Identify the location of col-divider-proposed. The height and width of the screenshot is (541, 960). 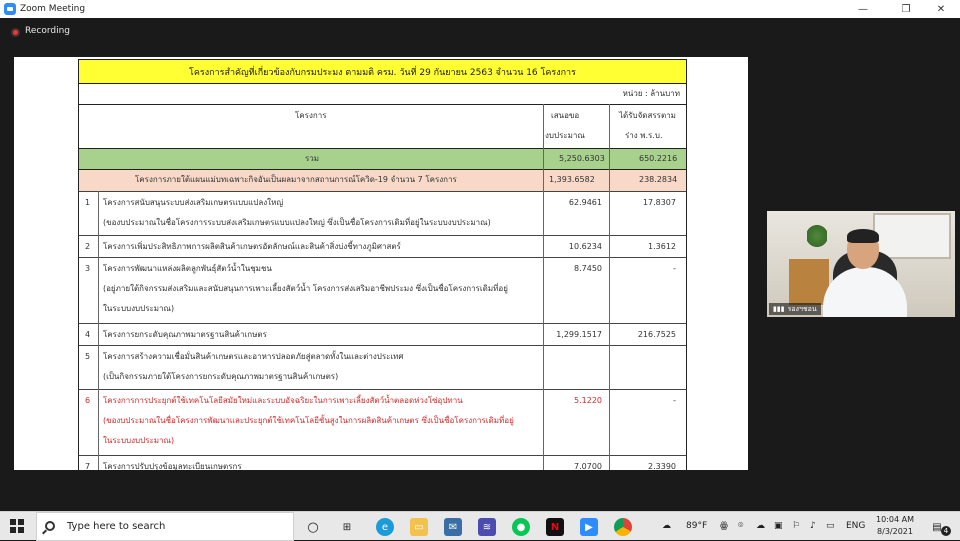
(609, 287).